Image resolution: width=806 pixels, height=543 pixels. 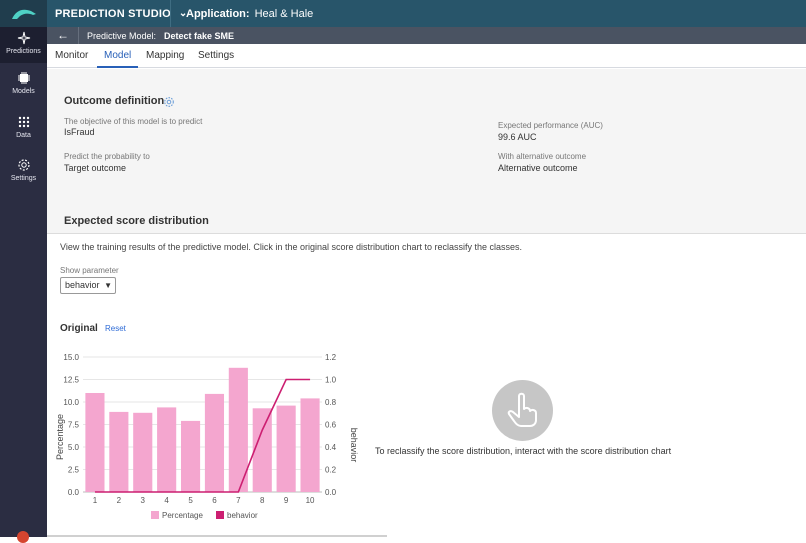 I want to click on x-tick-label: 9, so click(x=286, y=500).